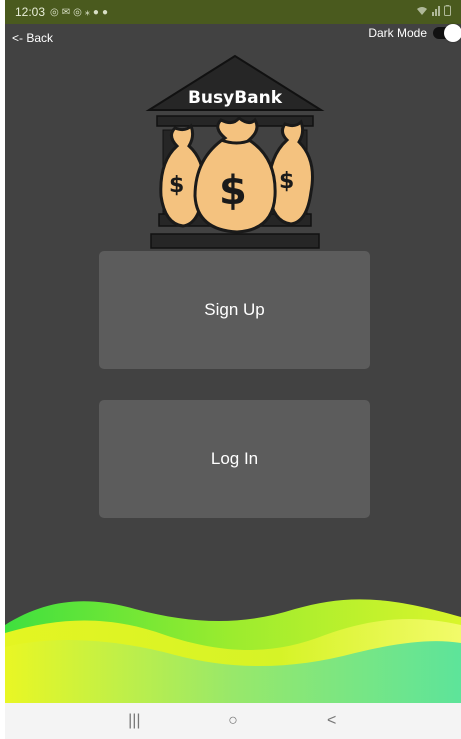  I want to click on home-button: ○, so click(233, 721).